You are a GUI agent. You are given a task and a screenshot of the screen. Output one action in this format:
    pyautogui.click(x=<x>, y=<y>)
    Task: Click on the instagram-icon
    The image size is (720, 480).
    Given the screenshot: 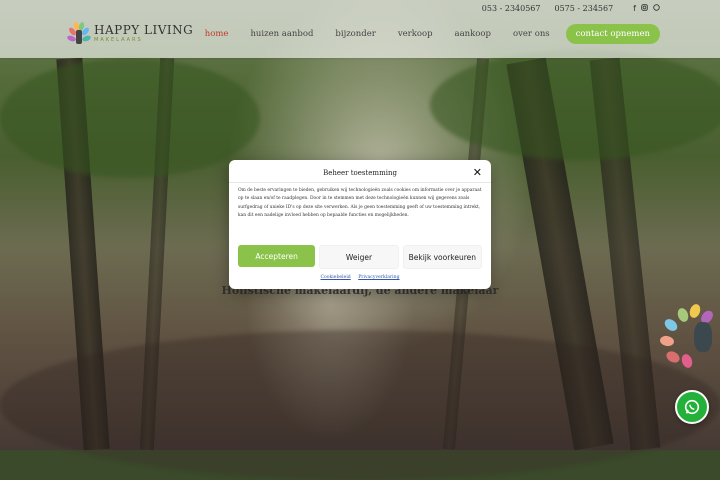 What is the action you would take?
    pyautogui.click(x=644, y=8)
    